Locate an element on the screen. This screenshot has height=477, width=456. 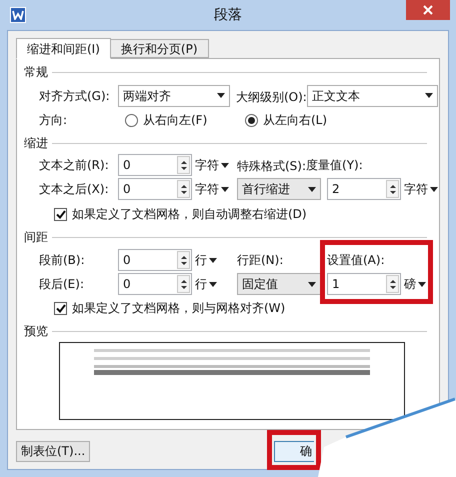
radio-option: 从左向右(L) is located at coordinates (286, 120).